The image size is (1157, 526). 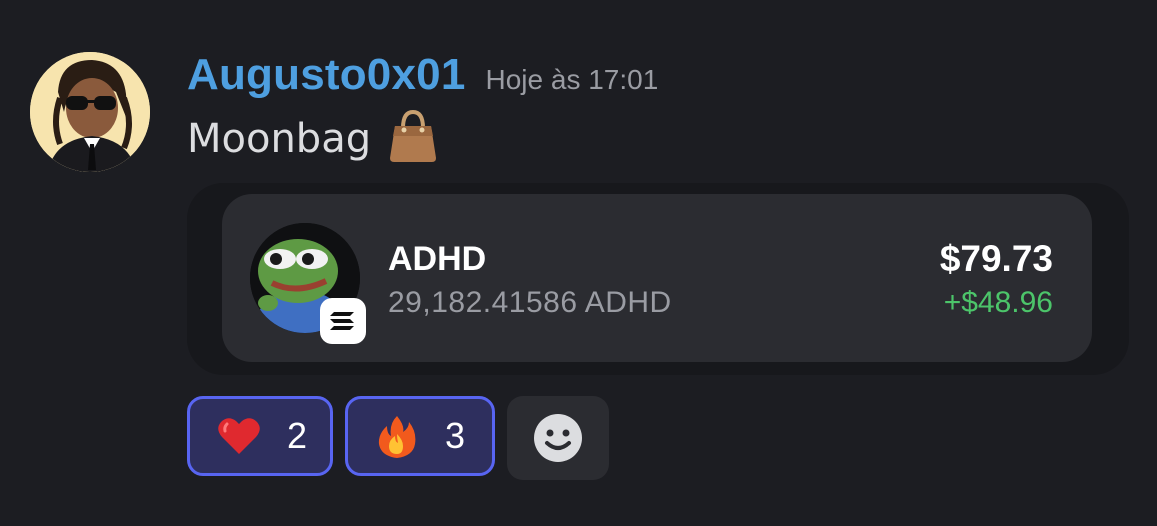 I want to click on message-timestamp: Hoje às 17:01, so click(x=572, y=79).